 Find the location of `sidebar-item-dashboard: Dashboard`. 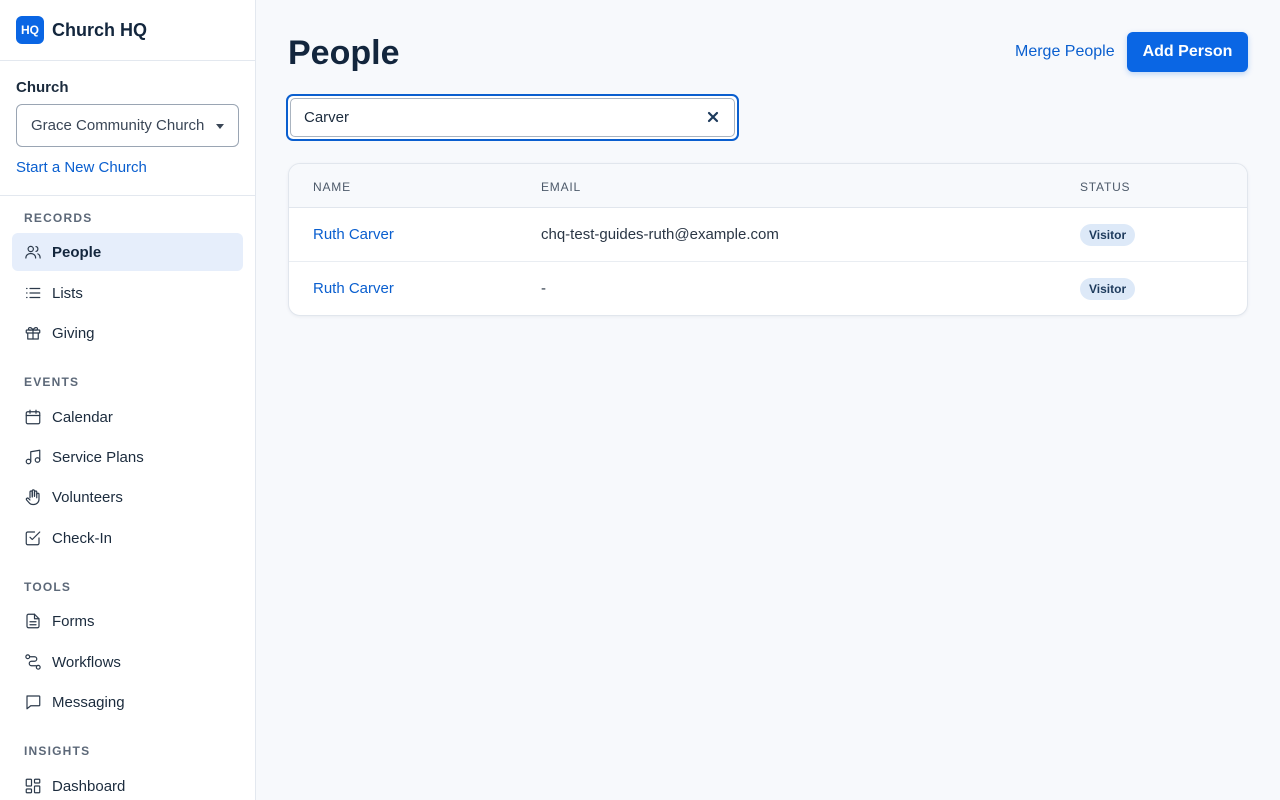

sidebar-item-dashboard: Dashboard is located at coordinates (127, 783).